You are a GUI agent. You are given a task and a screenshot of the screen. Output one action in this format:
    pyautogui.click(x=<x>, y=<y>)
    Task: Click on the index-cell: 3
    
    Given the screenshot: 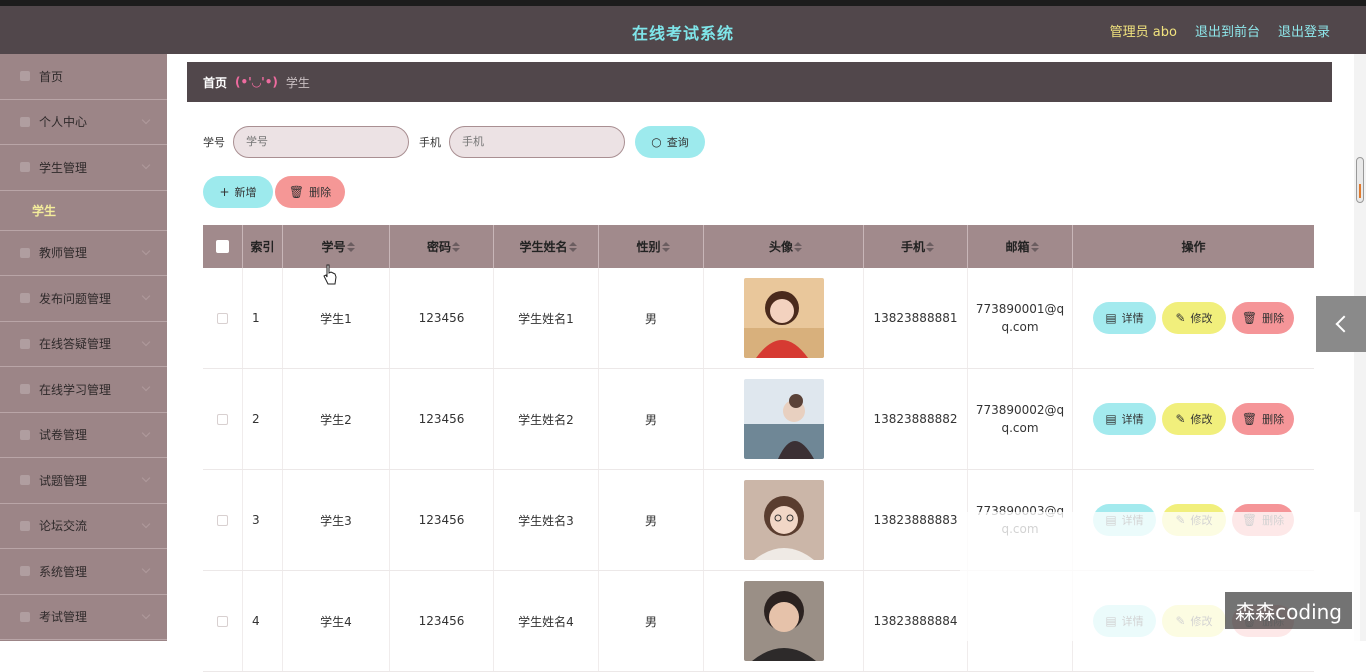 What is the action you would take?
    pyautogui.click(x=263, y=520)
    